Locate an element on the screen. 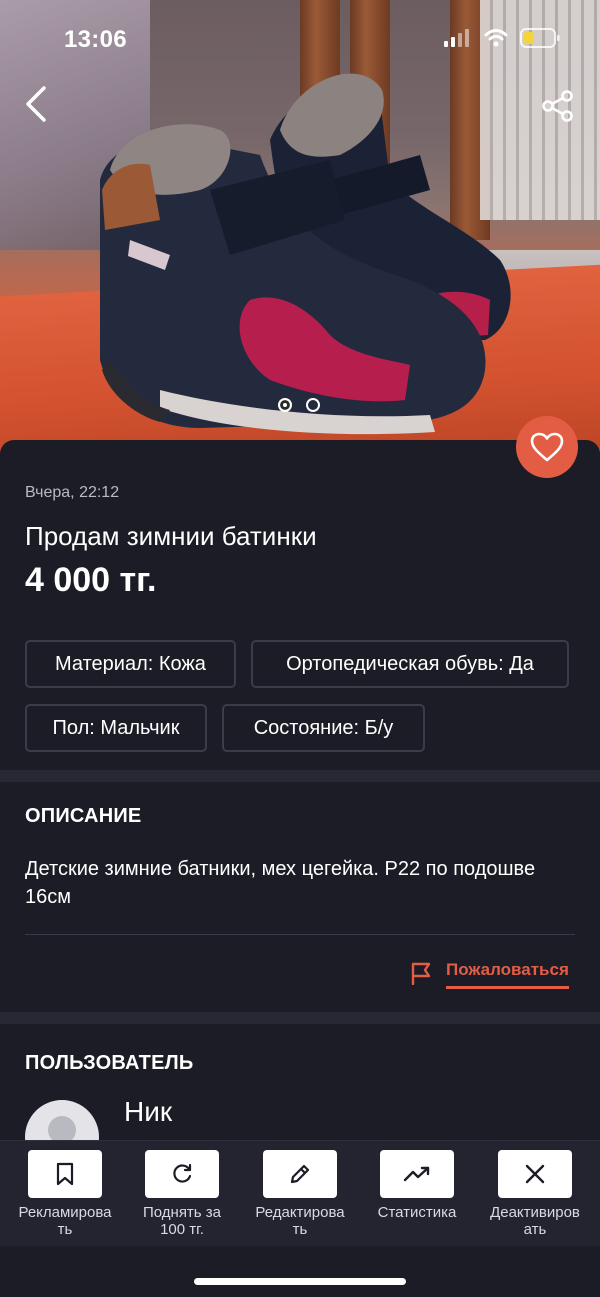  refresh-icon is located at coordinates (182, 1173).